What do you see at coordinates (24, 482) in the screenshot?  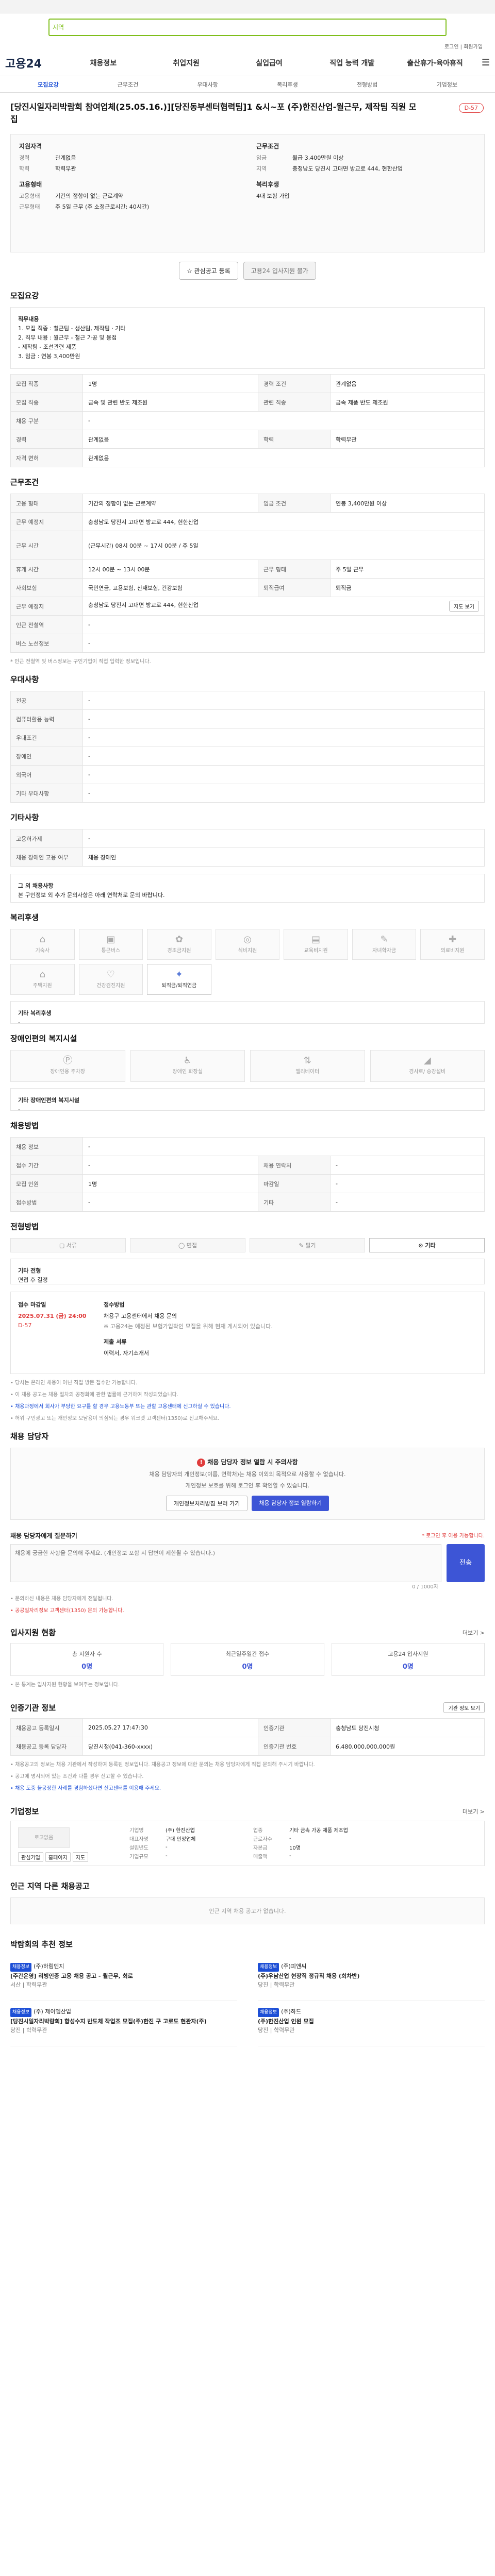 I see `section-title-conditions: 근무조건` at bounding box center [24, 482].